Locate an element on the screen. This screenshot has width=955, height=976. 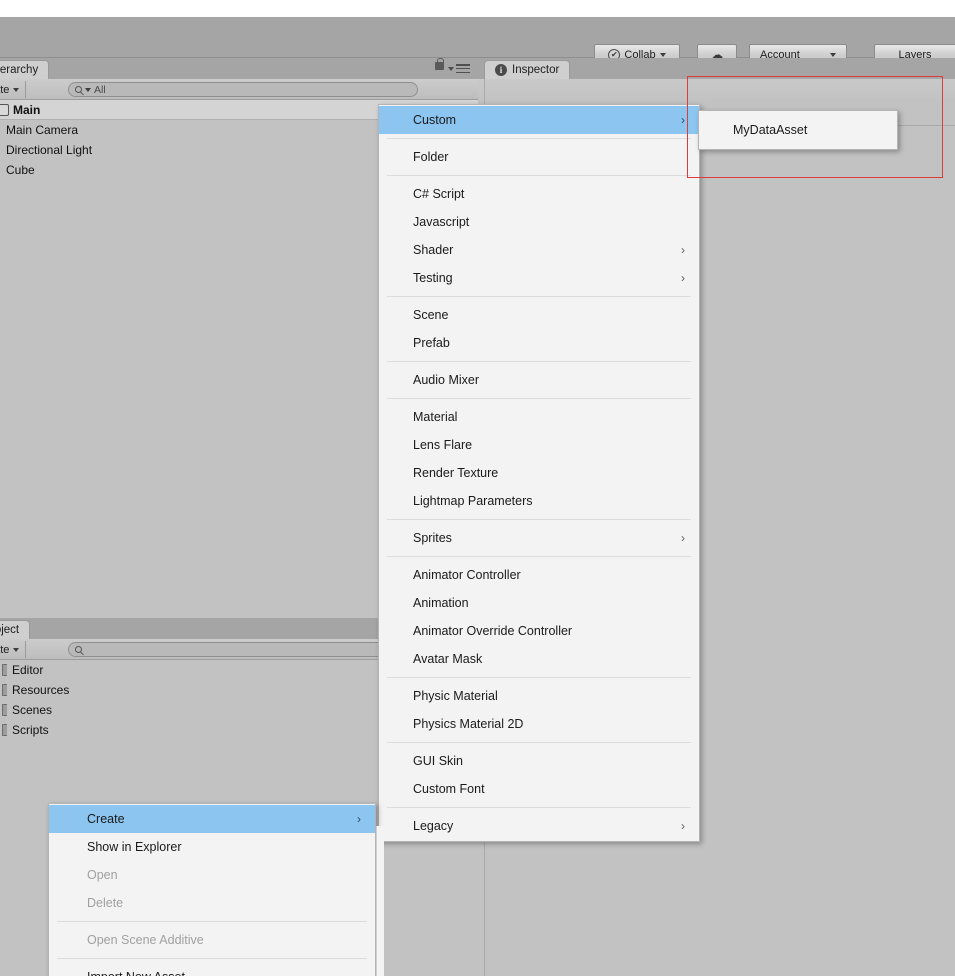
hamburger-menu-icon is located at coordinates (463, 68).